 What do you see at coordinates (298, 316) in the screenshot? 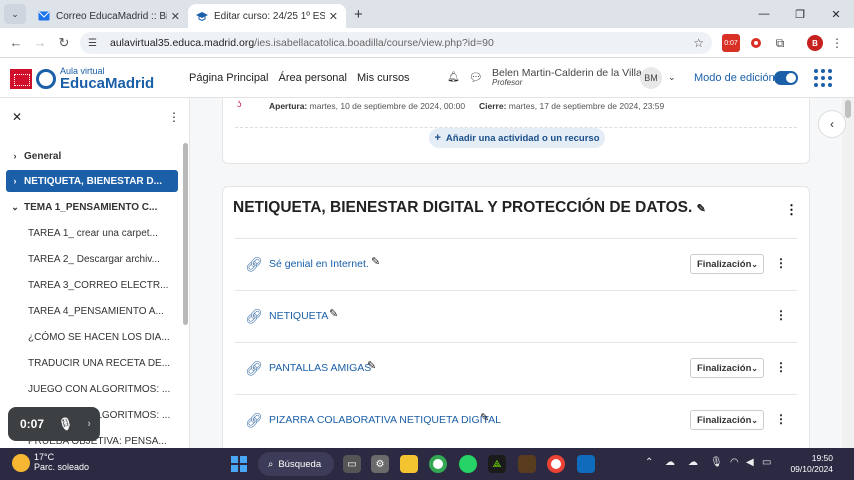
I see `activity-link: NETIQUETA` at bounding box center [298, 316].